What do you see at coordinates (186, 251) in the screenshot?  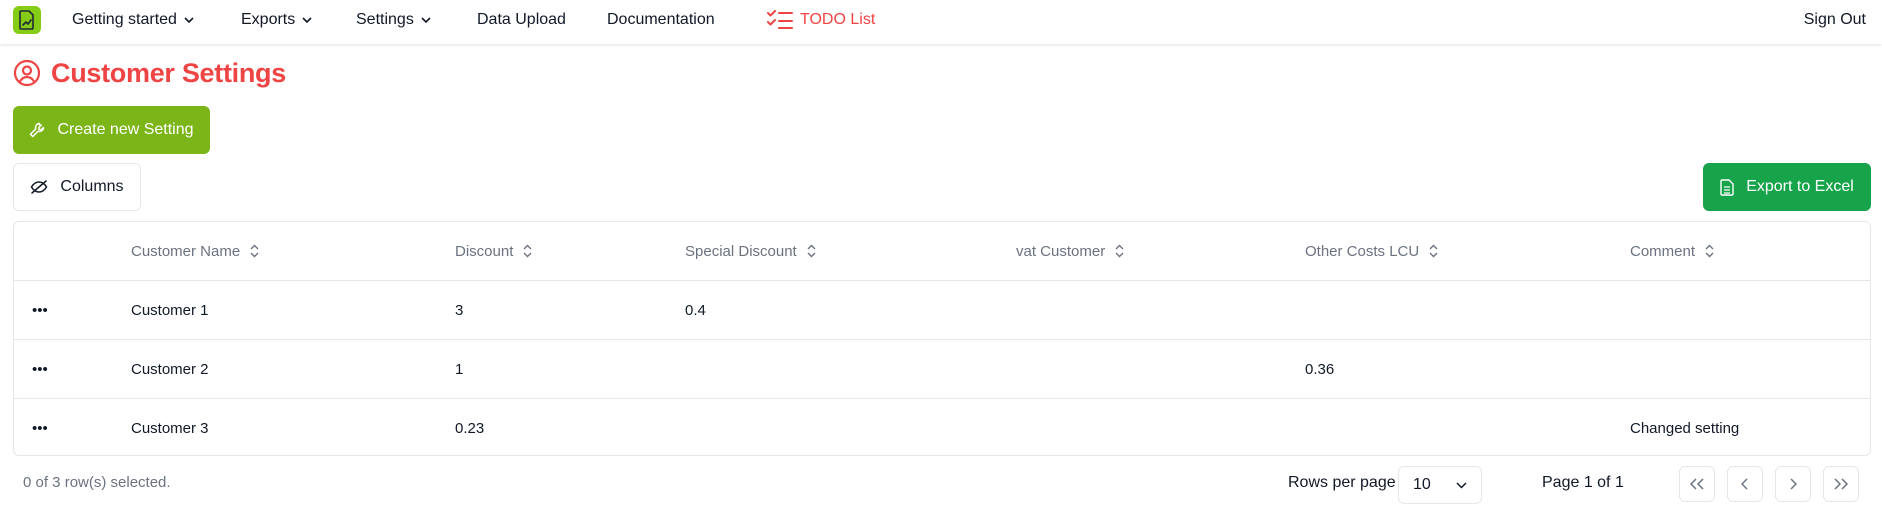 I see `header-label: Customer Name` at bounding box center [186, 251].